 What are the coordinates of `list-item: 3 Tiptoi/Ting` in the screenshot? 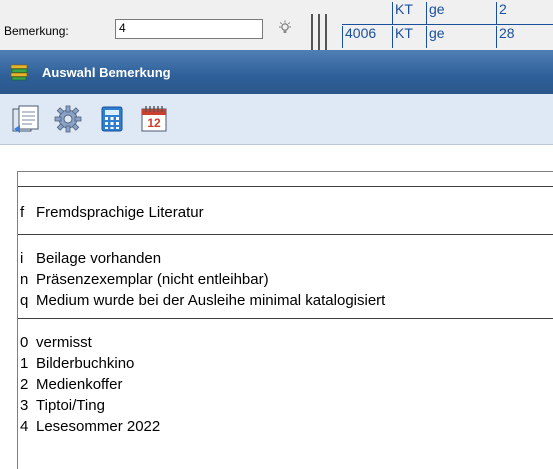 It's located at (285, 406).